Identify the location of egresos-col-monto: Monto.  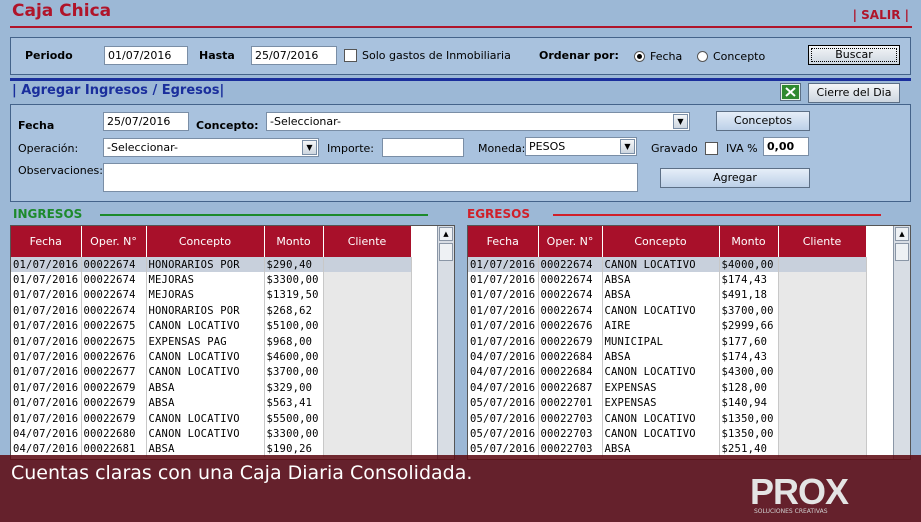
(749, 241).